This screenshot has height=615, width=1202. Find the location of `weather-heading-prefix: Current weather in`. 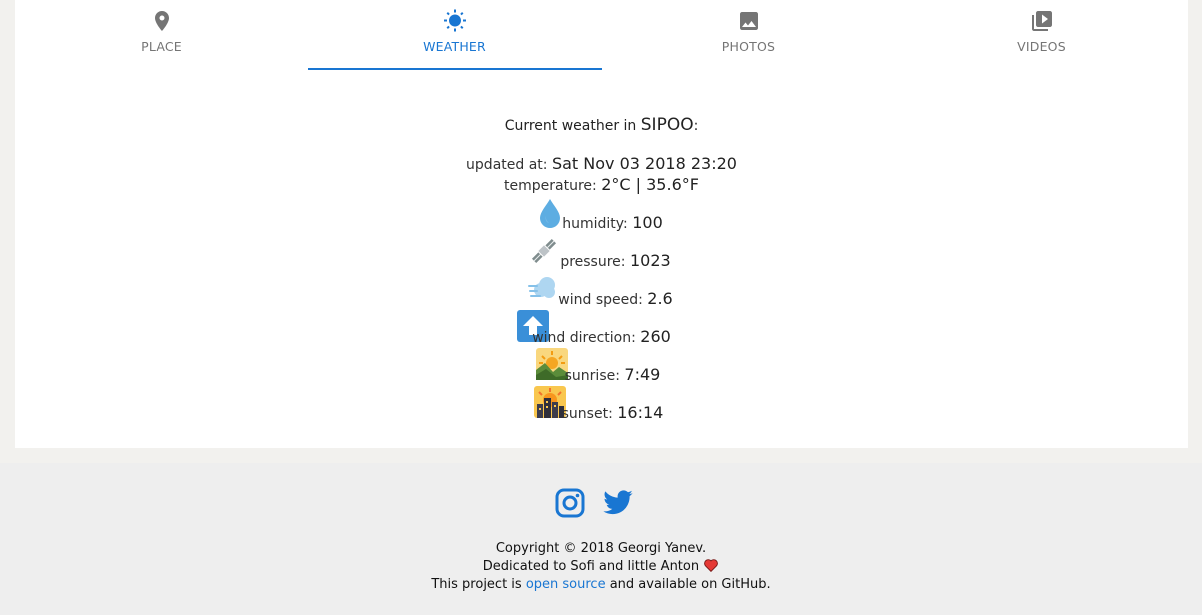

weather-heading-prefix: Current weather in is located at coordinates (572, 126).